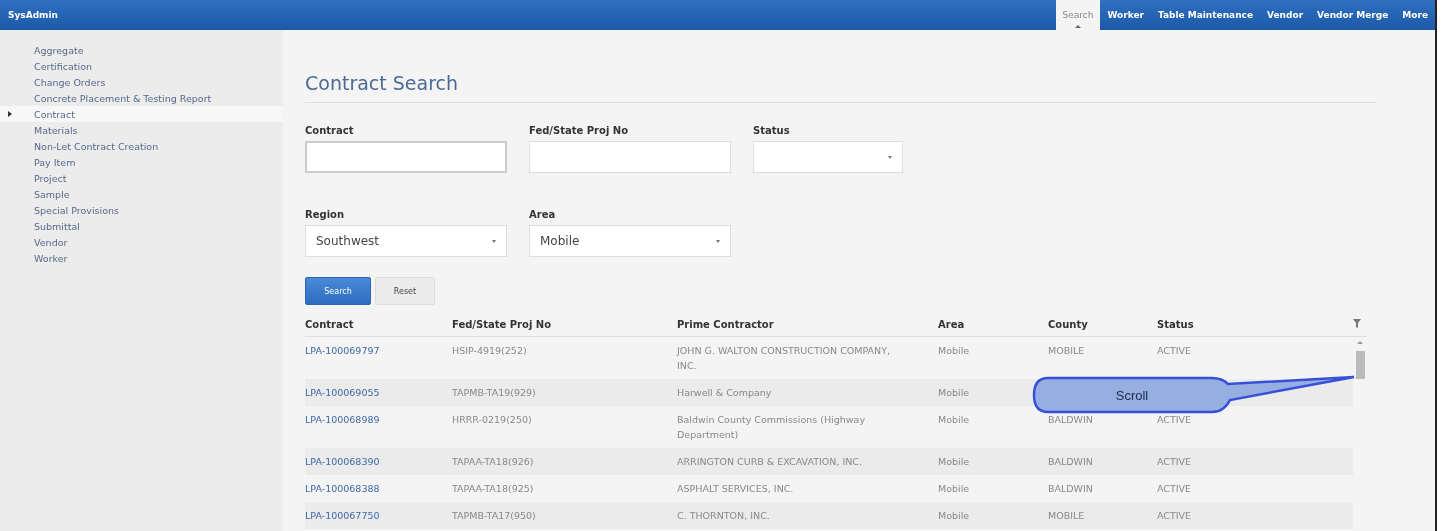 The height and width of the screenshot is (531, 1447). Describe the element at coordinates (493, 462) in the screenshot. I see `table-cell-text: TAPAA-TA18(926)` at that location.